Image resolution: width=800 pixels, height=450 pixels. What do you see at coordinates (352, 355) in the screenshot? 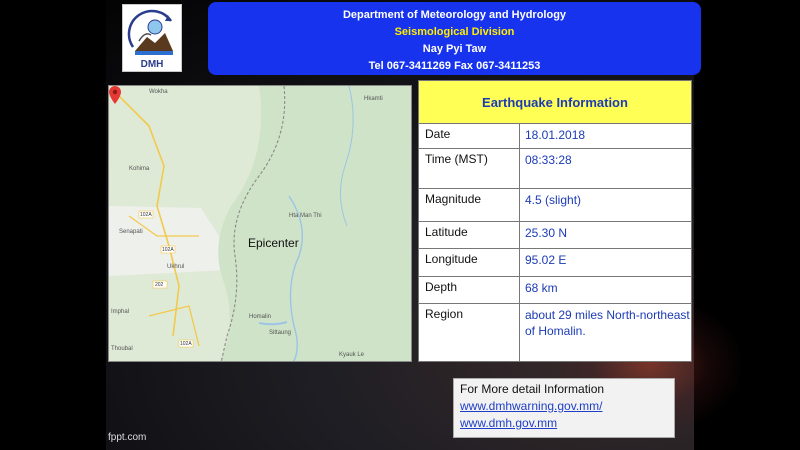
I see `place-label: Kyauk Le` at bounding box center [352, 355].